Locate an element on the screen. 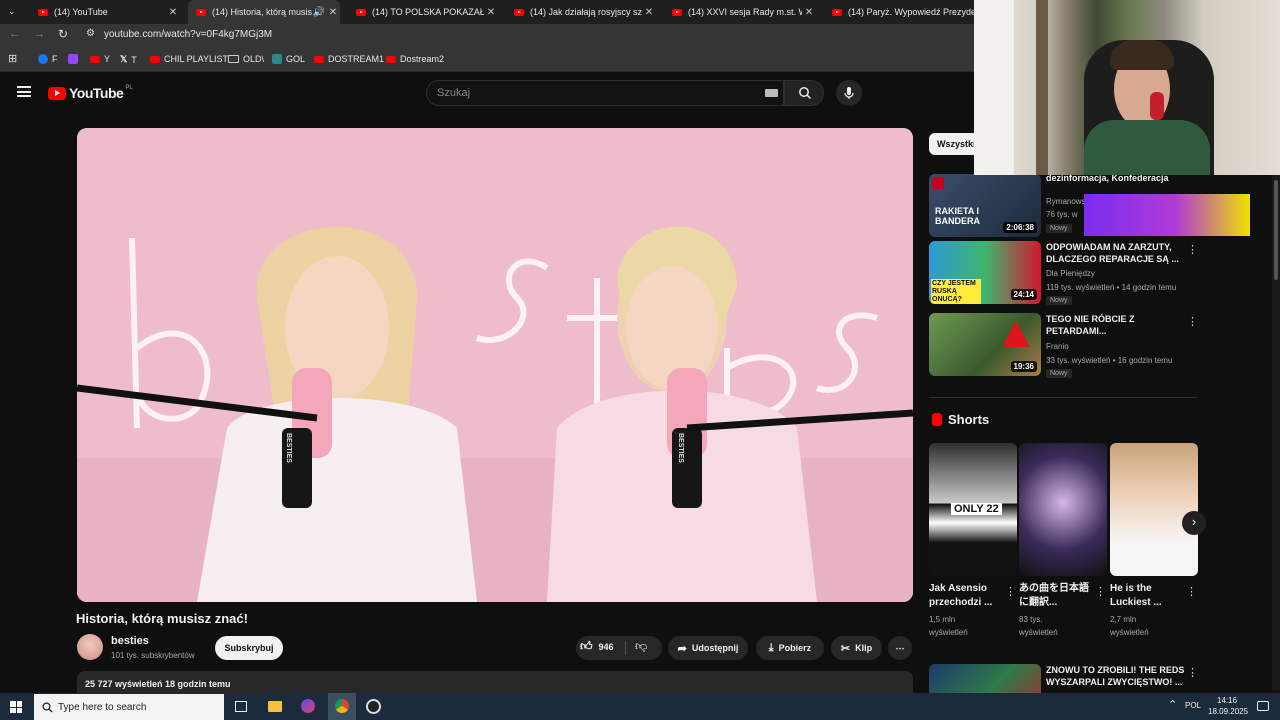 This screenshot has width=1280, height=720. channel-name: Franio is located at coordinates (1057, 346).